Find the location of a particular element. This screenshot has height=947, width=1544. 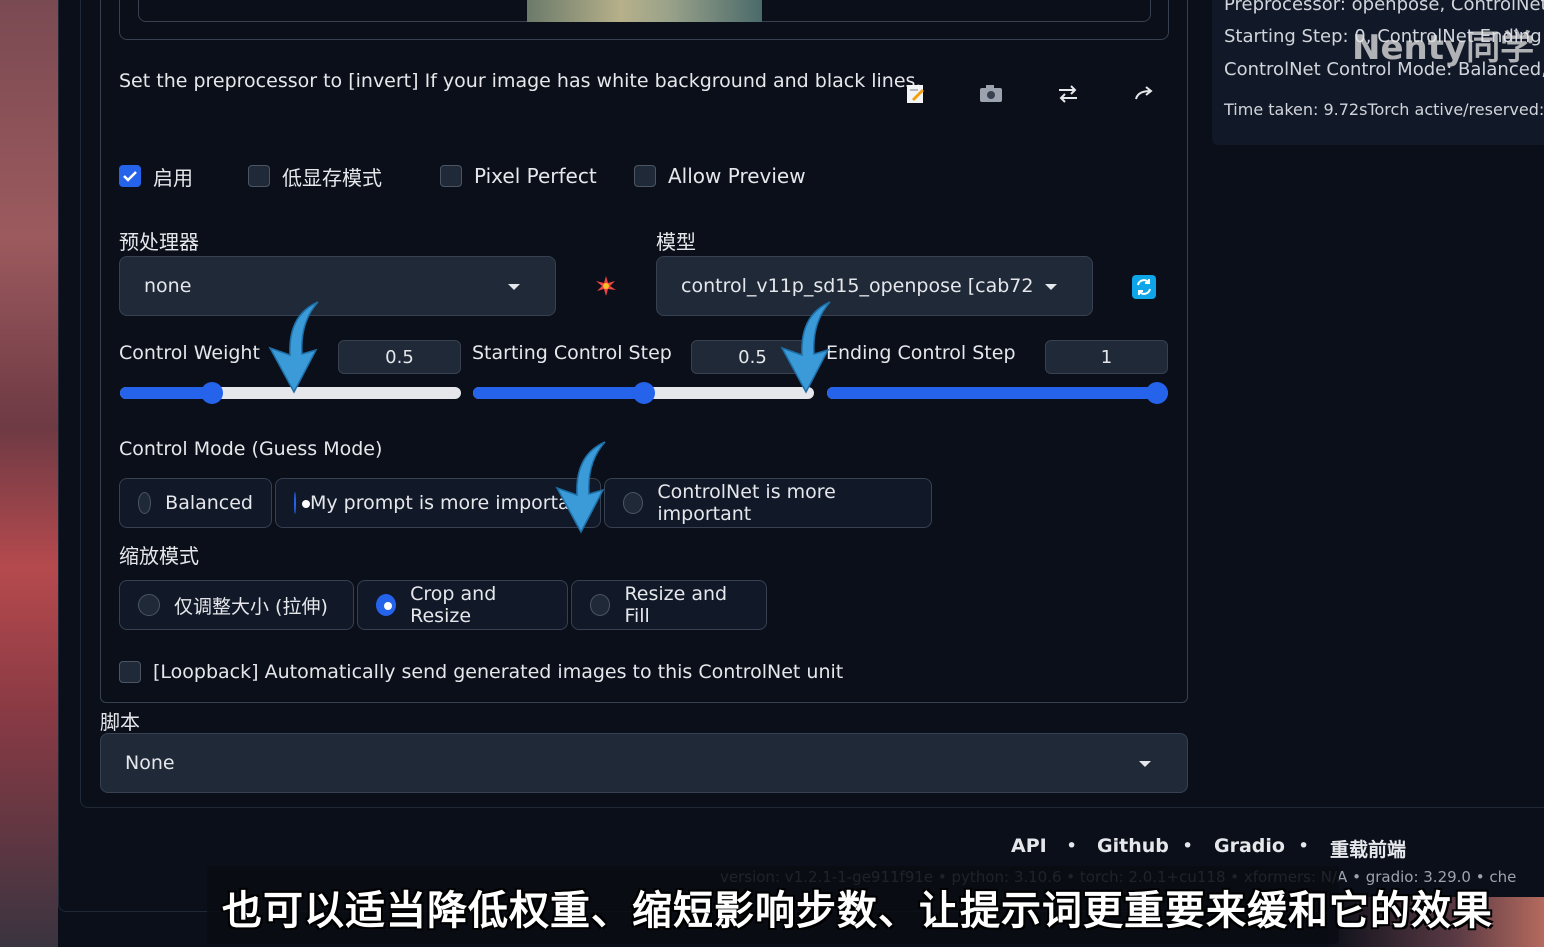

script-dropdown: None is located at coordinates (644, 763).